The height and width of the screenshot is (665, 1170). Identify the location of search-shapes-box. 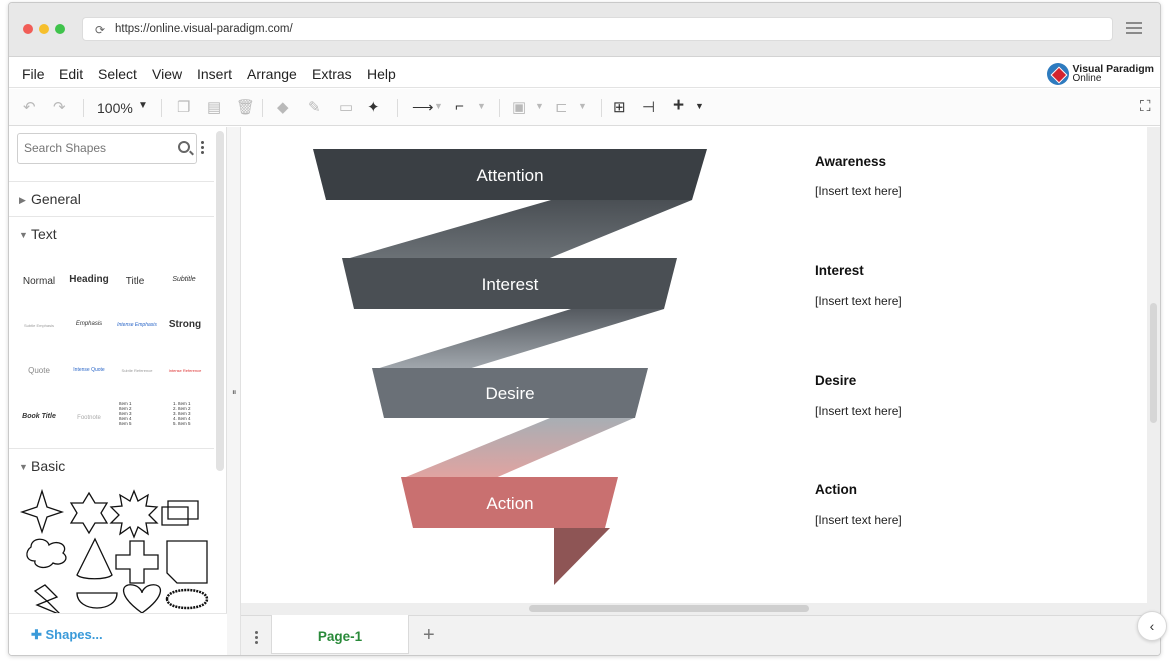
(107, 148).